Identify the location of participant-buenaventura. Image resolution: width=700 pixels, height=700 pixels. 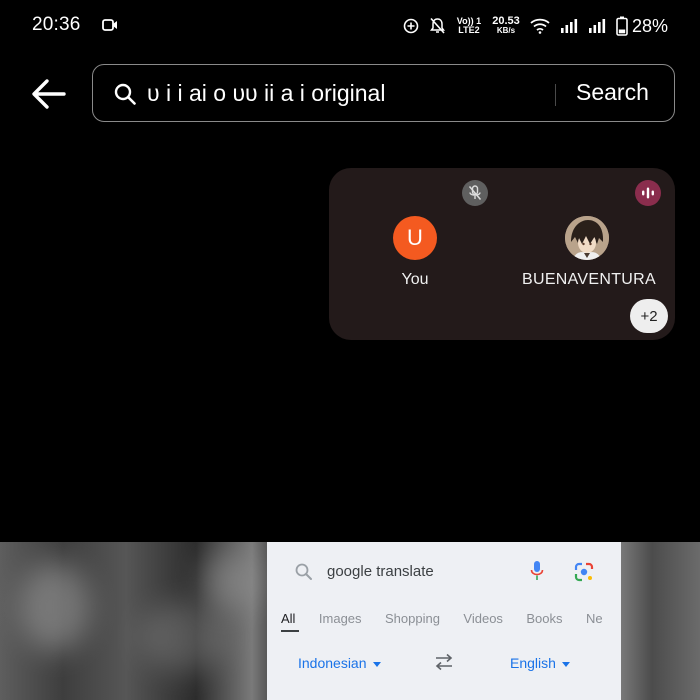
(587, 238).